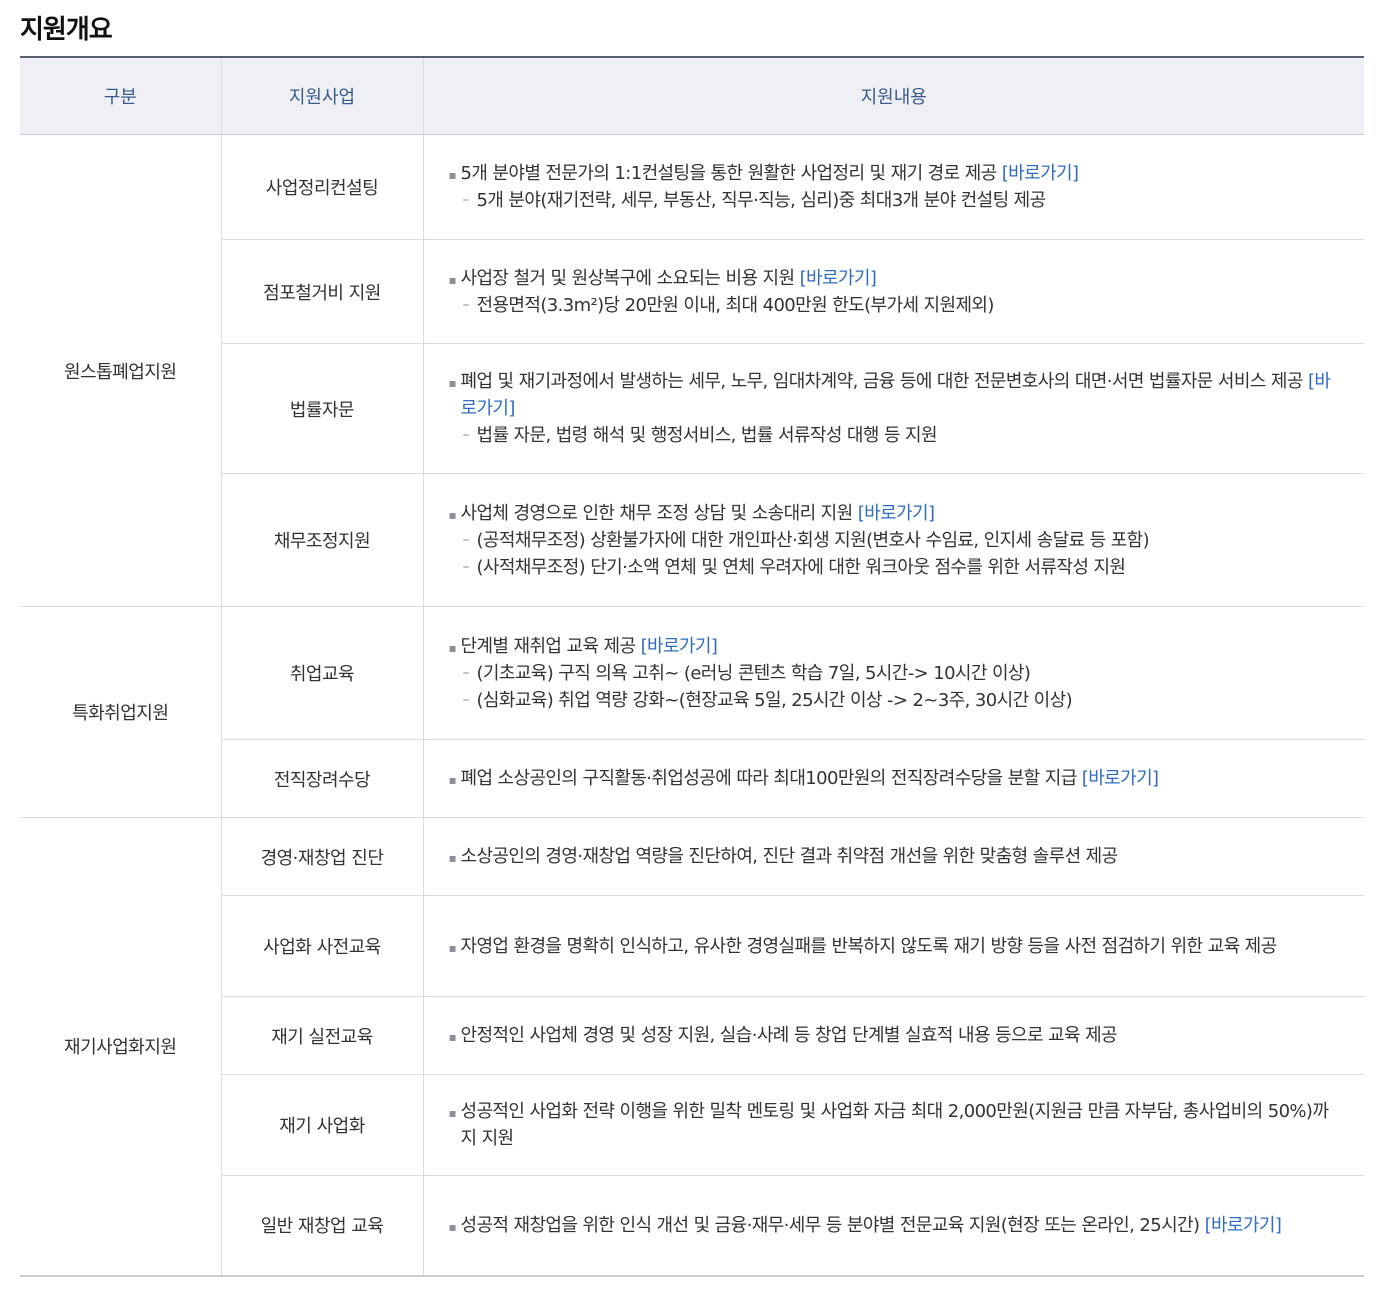  What do you see at coordinates (321, 946) in the screenshot?
I see `program-cell: 사업화 사전교육` at bounding box center [321, 946].